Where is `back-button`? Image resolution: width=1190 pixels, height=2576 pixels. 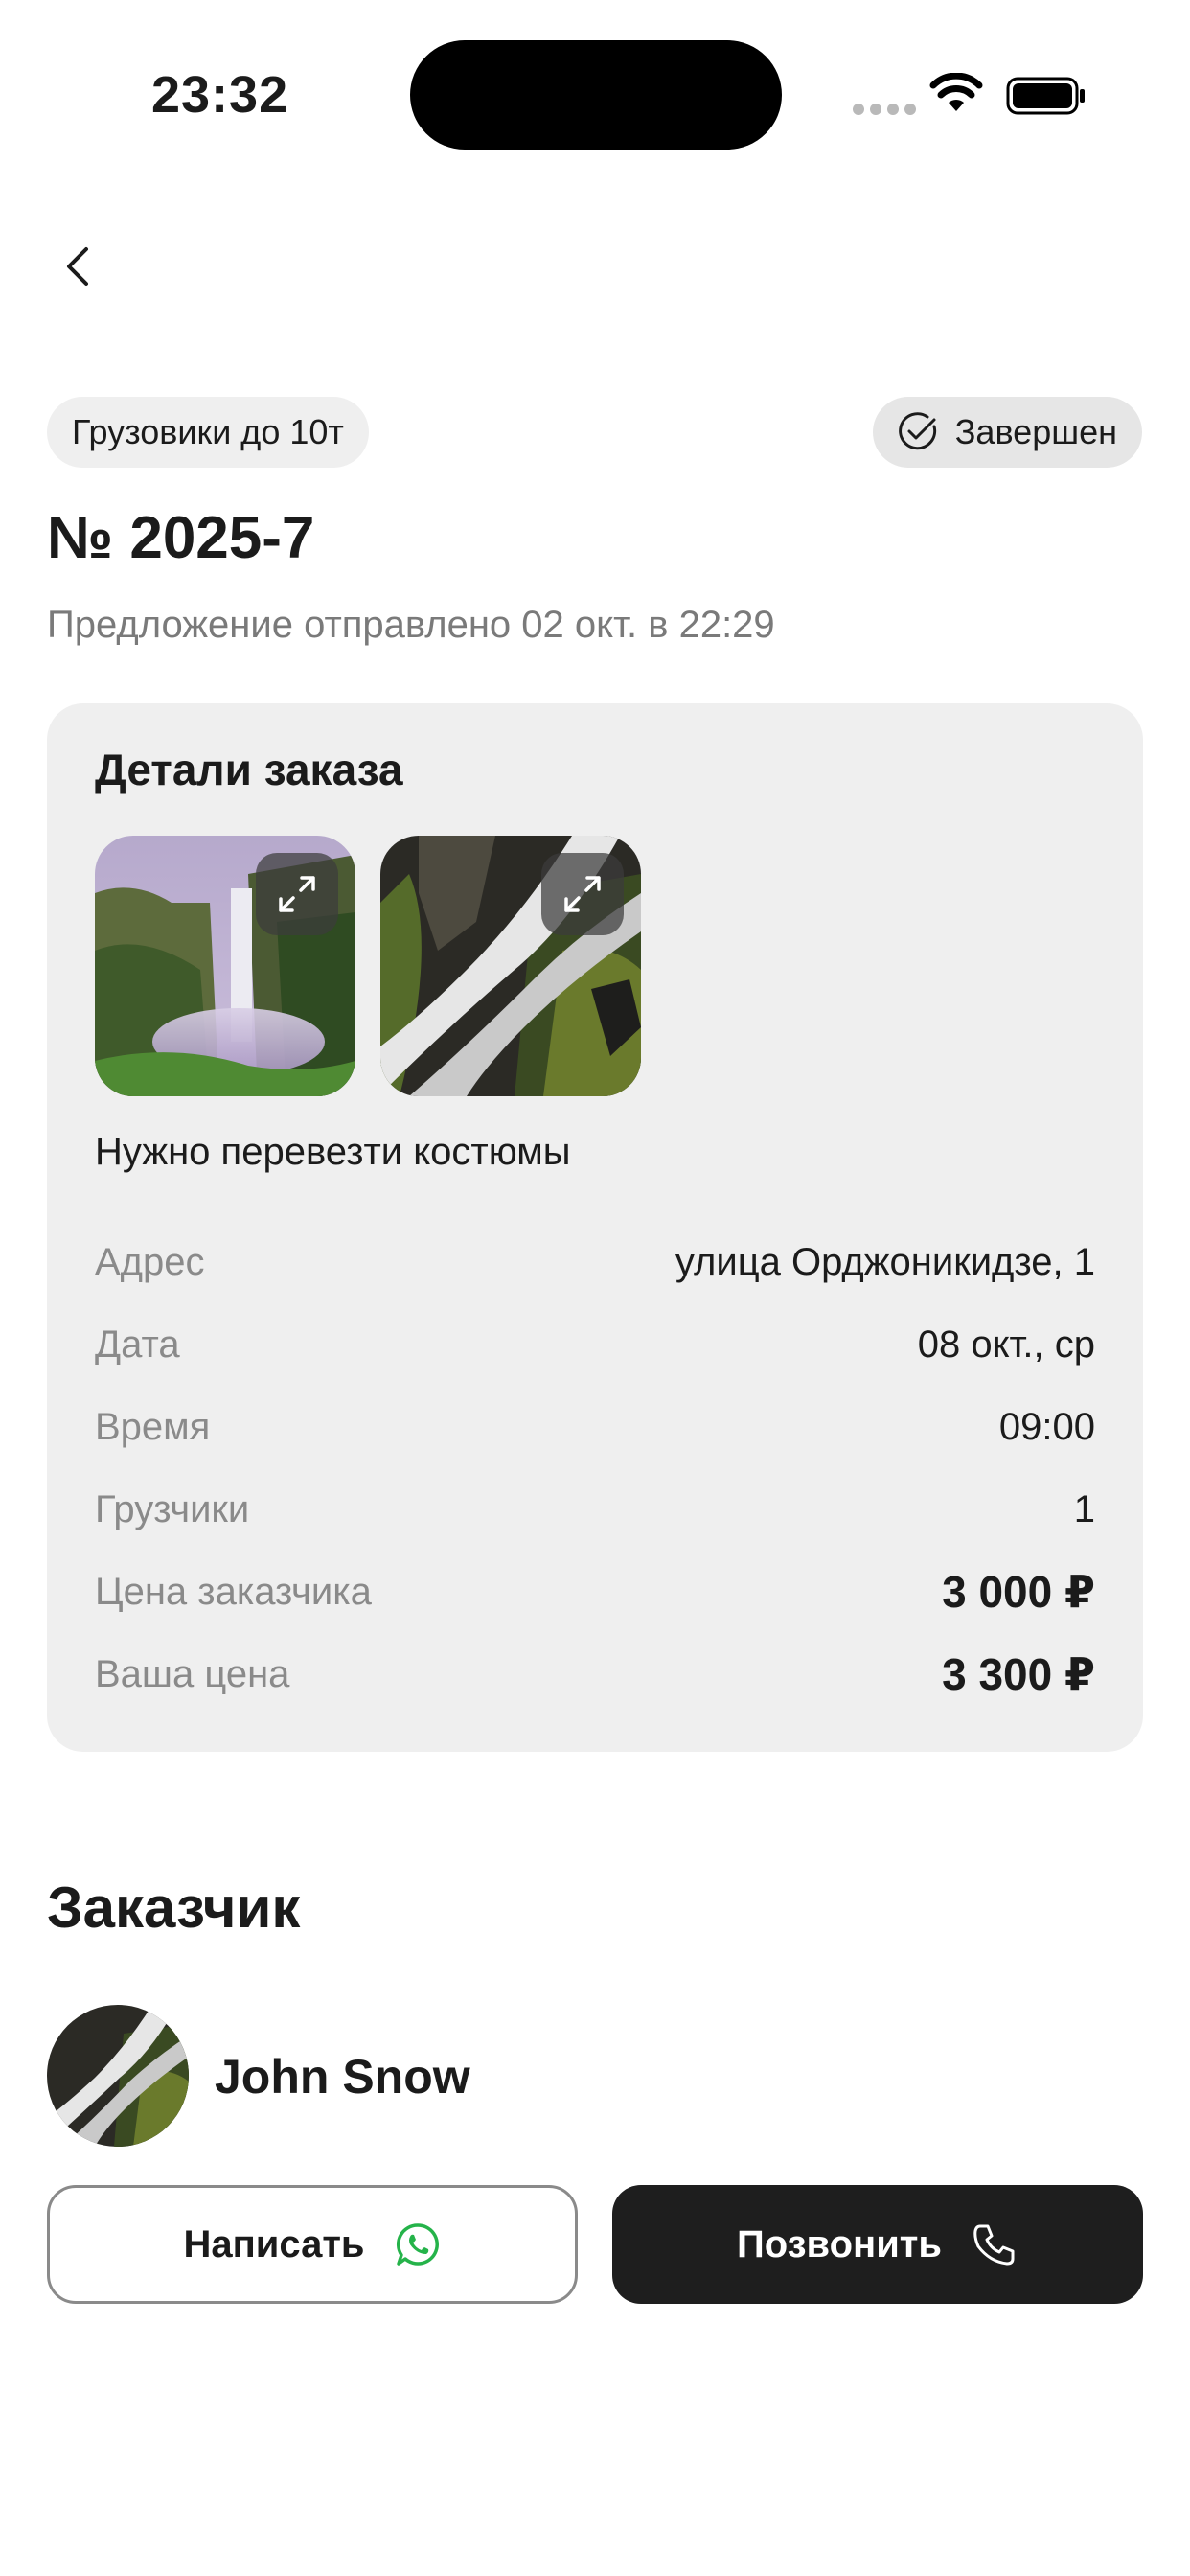
back-button is located at coordinates (78, 266).